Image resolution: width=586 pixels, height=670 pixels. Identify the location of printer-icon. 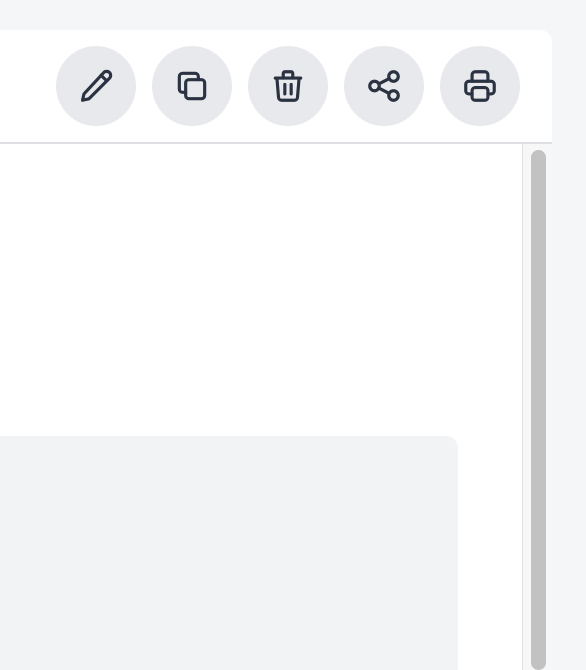
(480, 86).